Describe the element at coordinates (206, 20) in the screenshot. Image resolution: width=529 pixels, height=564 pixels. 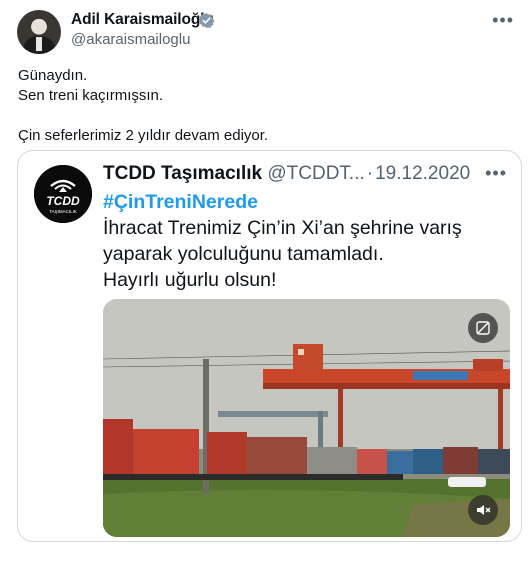
I see `verified-badge-icon` at that location.